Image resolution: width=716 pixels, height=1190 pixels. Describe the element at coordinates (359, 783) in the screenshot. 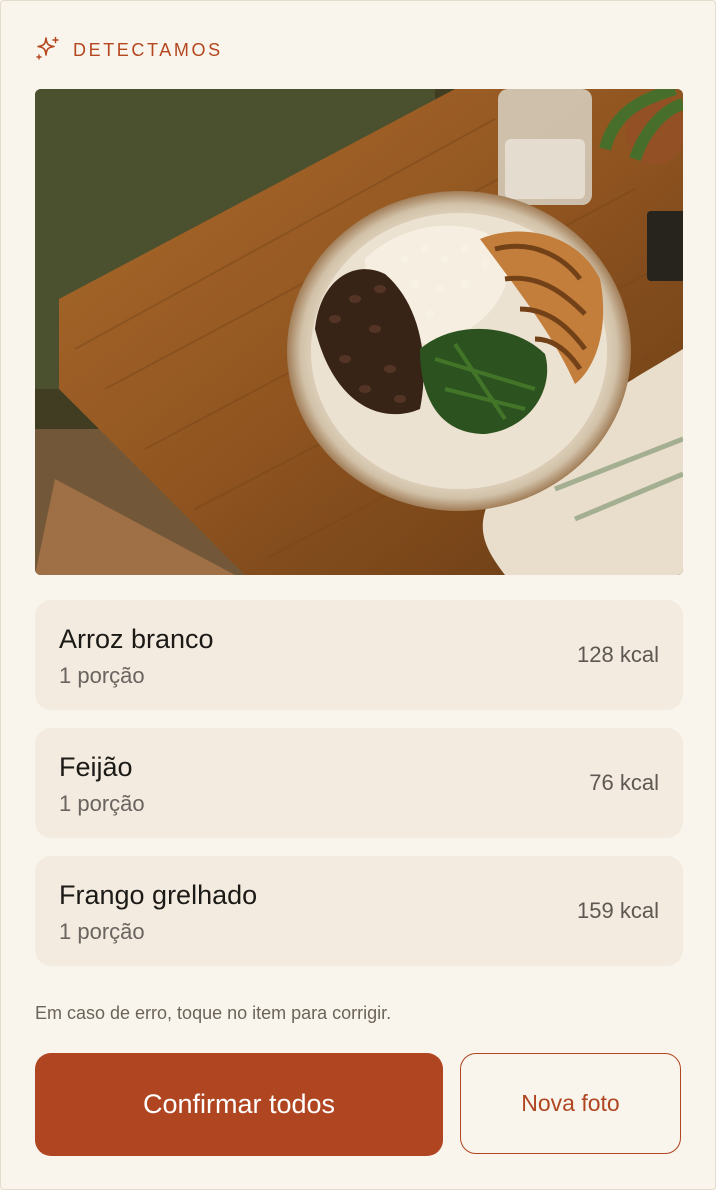

I see `food-item-feijao: Feijão 1 porção 76 kcal` at that location.